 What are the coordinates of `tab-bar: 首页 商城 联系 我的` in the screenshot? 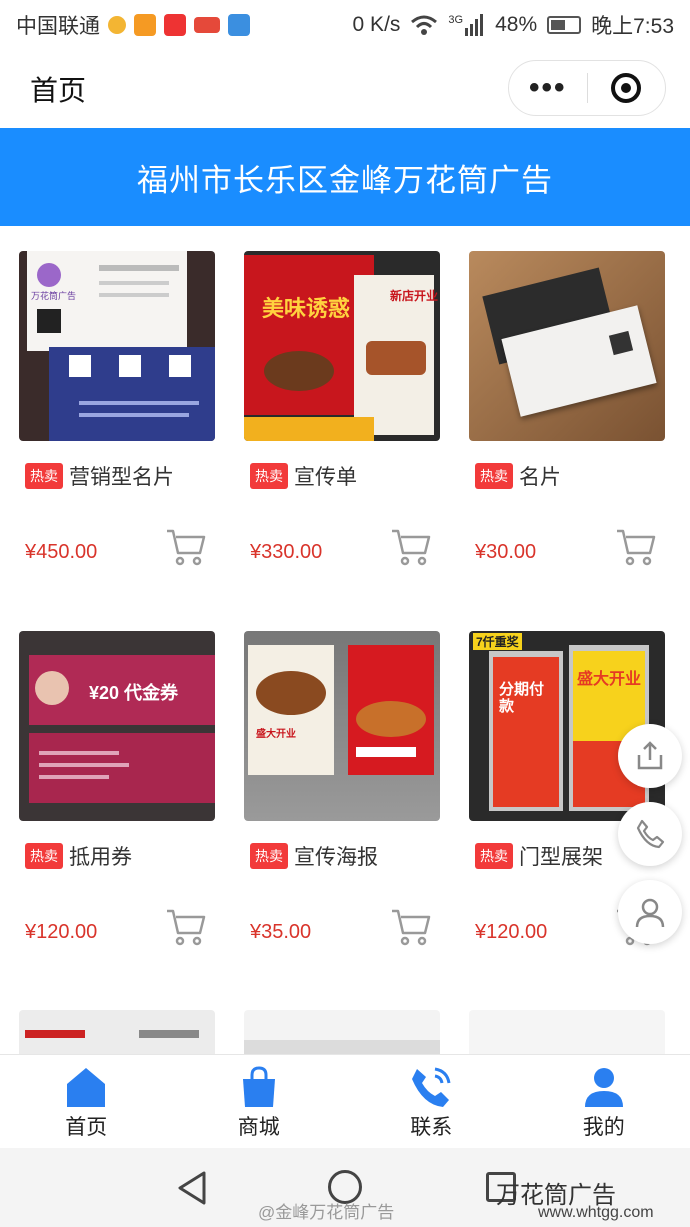 It's located at (345, 1101).